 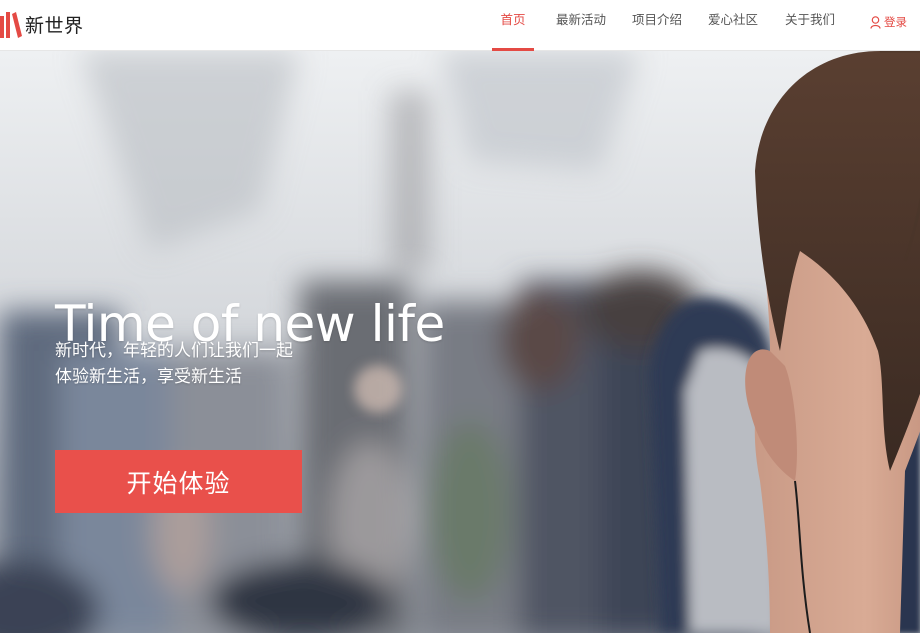 I want to click on nav-item-home: 首页, so click(x=513, y=25).